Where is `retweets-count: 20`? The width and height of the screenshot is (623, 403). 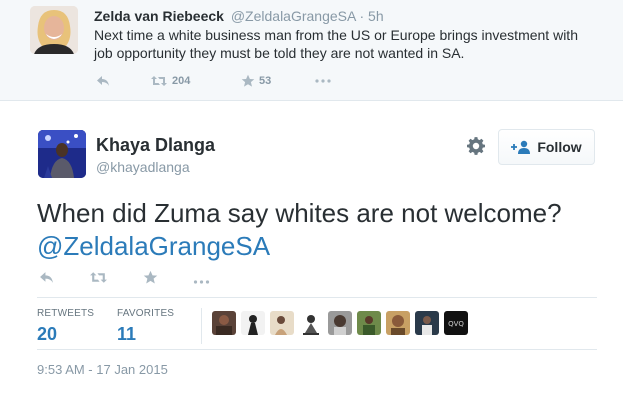
retweets-count: 20 is located at coordinates (47, 334).